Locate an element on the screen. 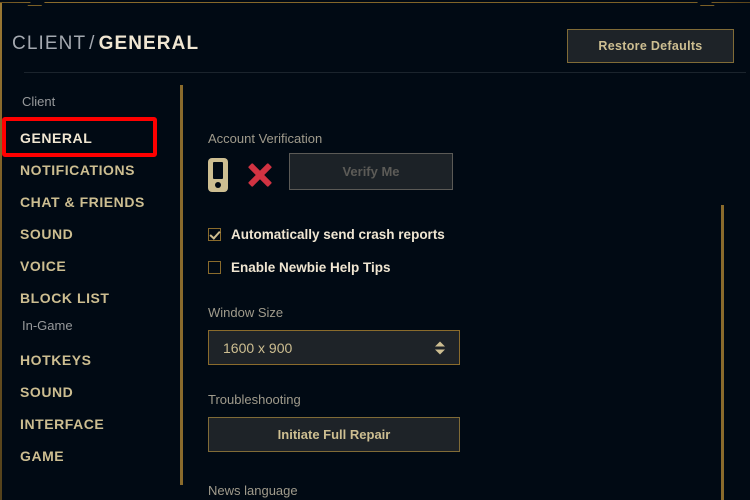 The width and height of the screenshot is (750, 500). sidebar-item-hotkeys: HOTKEYS is located at coordinates (91, 360).